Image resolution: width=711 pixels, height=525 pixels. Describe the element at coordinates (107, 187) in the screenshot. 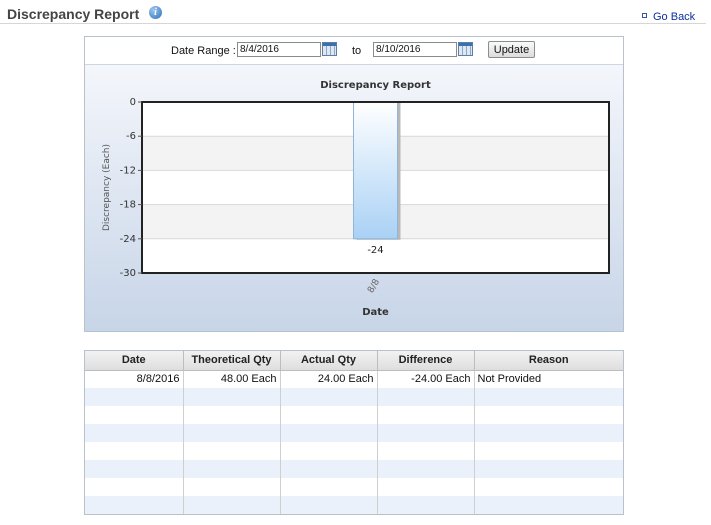

I see `y-axis-label: Discrepancy (Each)` at that location.